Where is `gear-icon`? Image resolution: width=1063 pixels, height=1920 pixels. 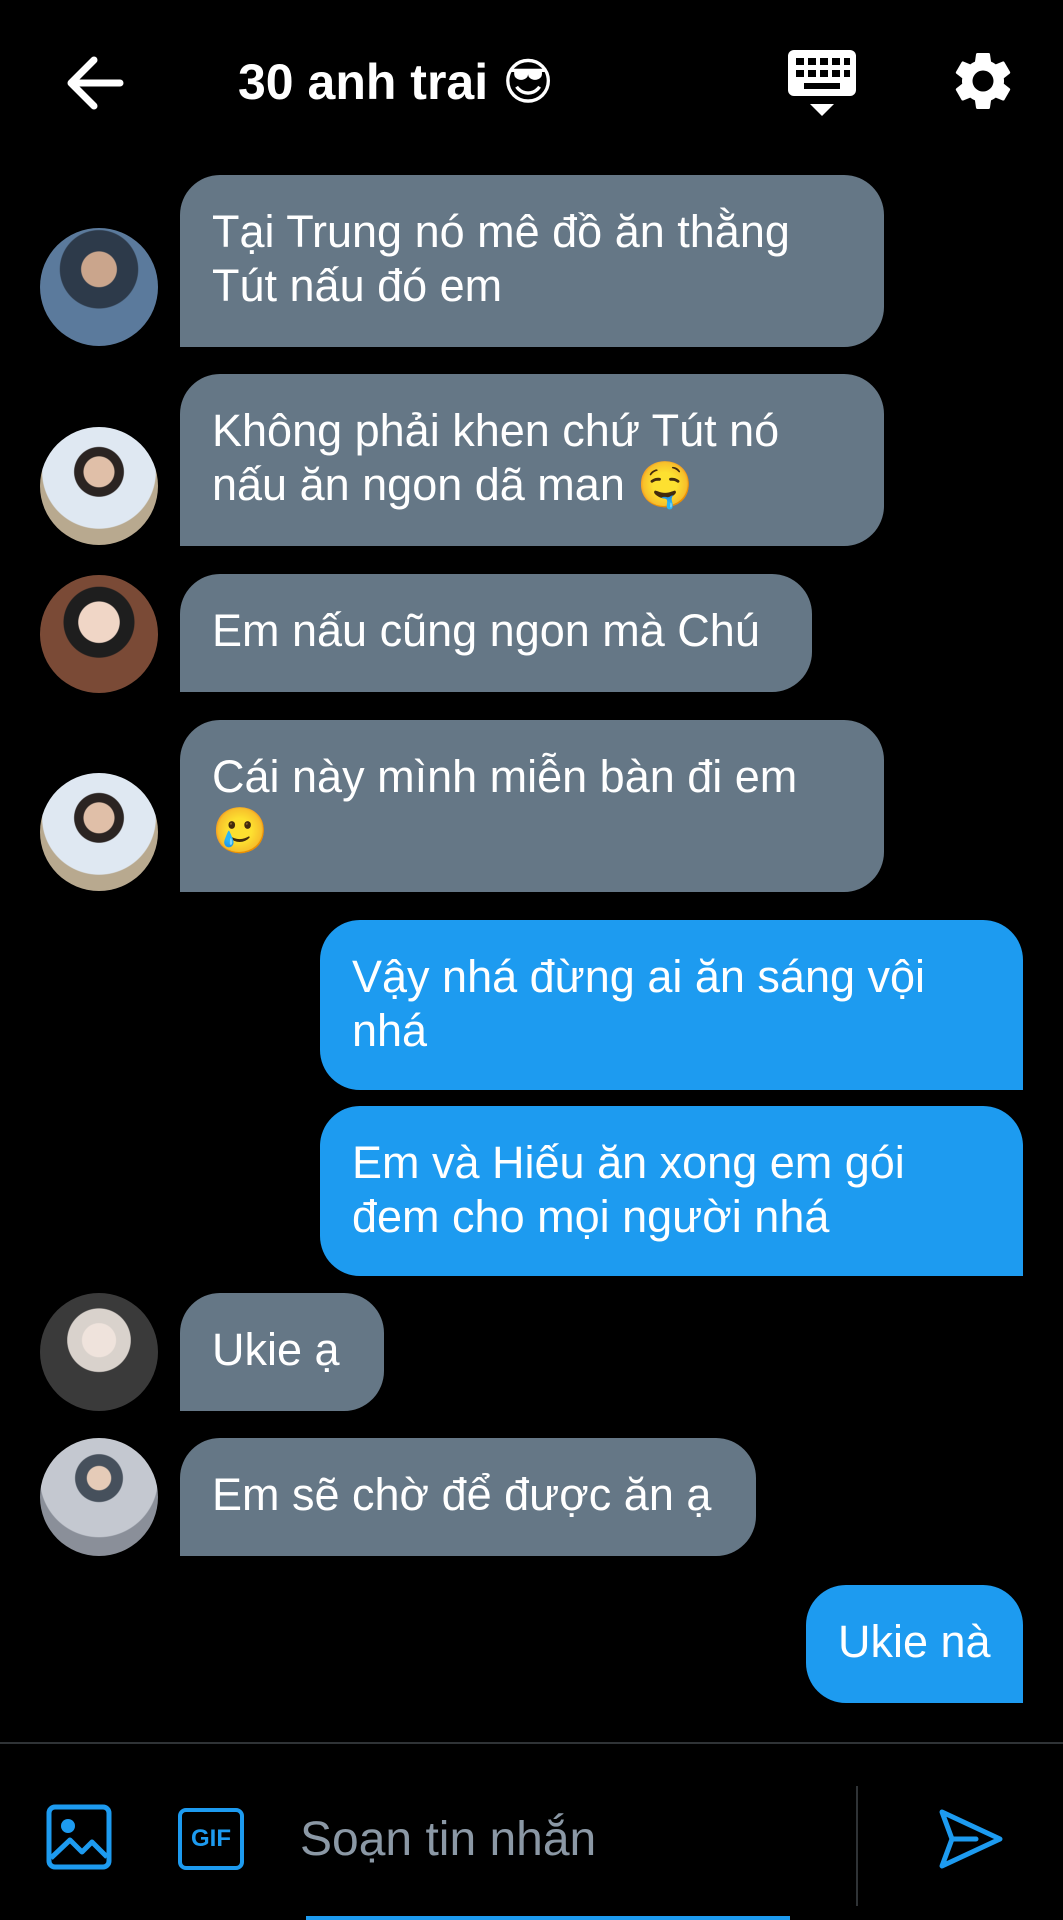
gear-icon is located at coordinates (983, 80).